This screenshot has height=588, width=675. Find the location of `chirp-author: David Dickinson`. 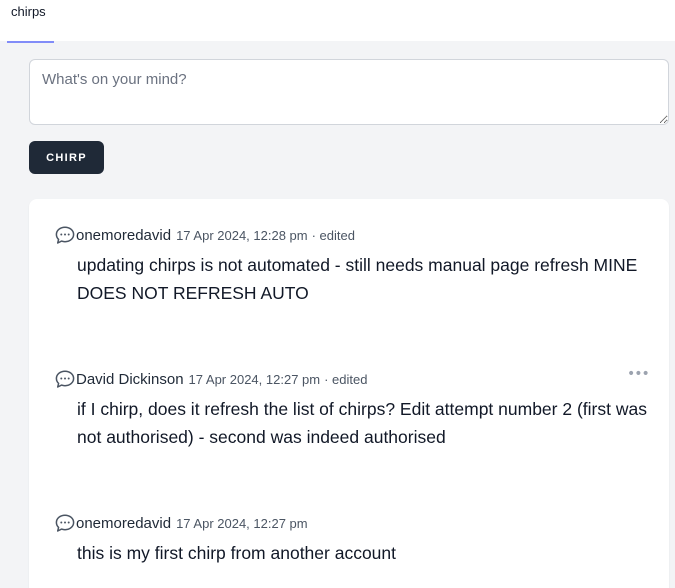

chirp-author: David Dickinson is located at coordinates (130, 379).